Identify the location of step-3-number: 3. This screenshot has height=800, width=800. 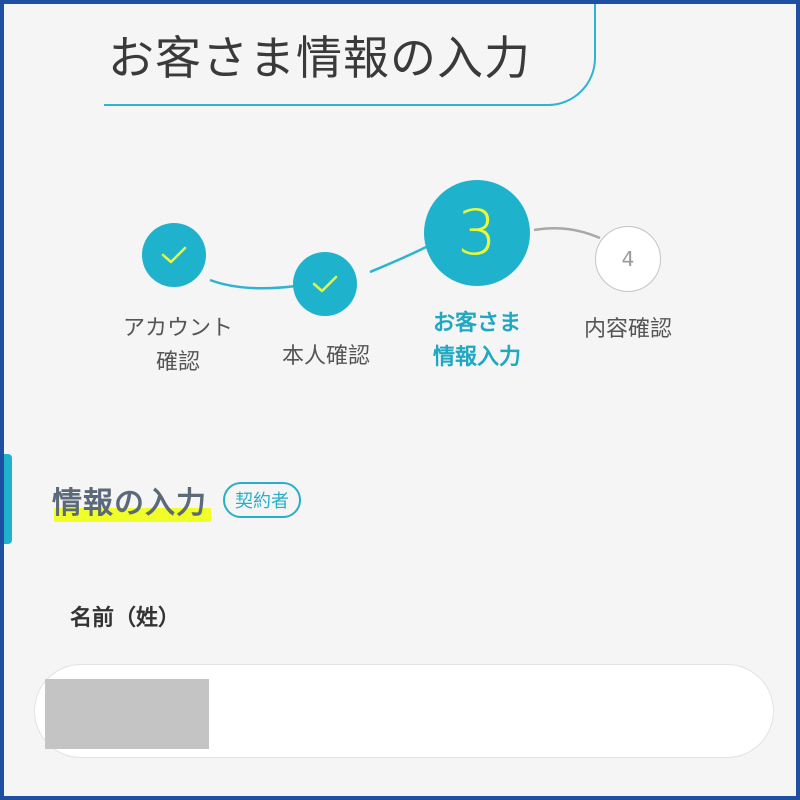
(477, 232).